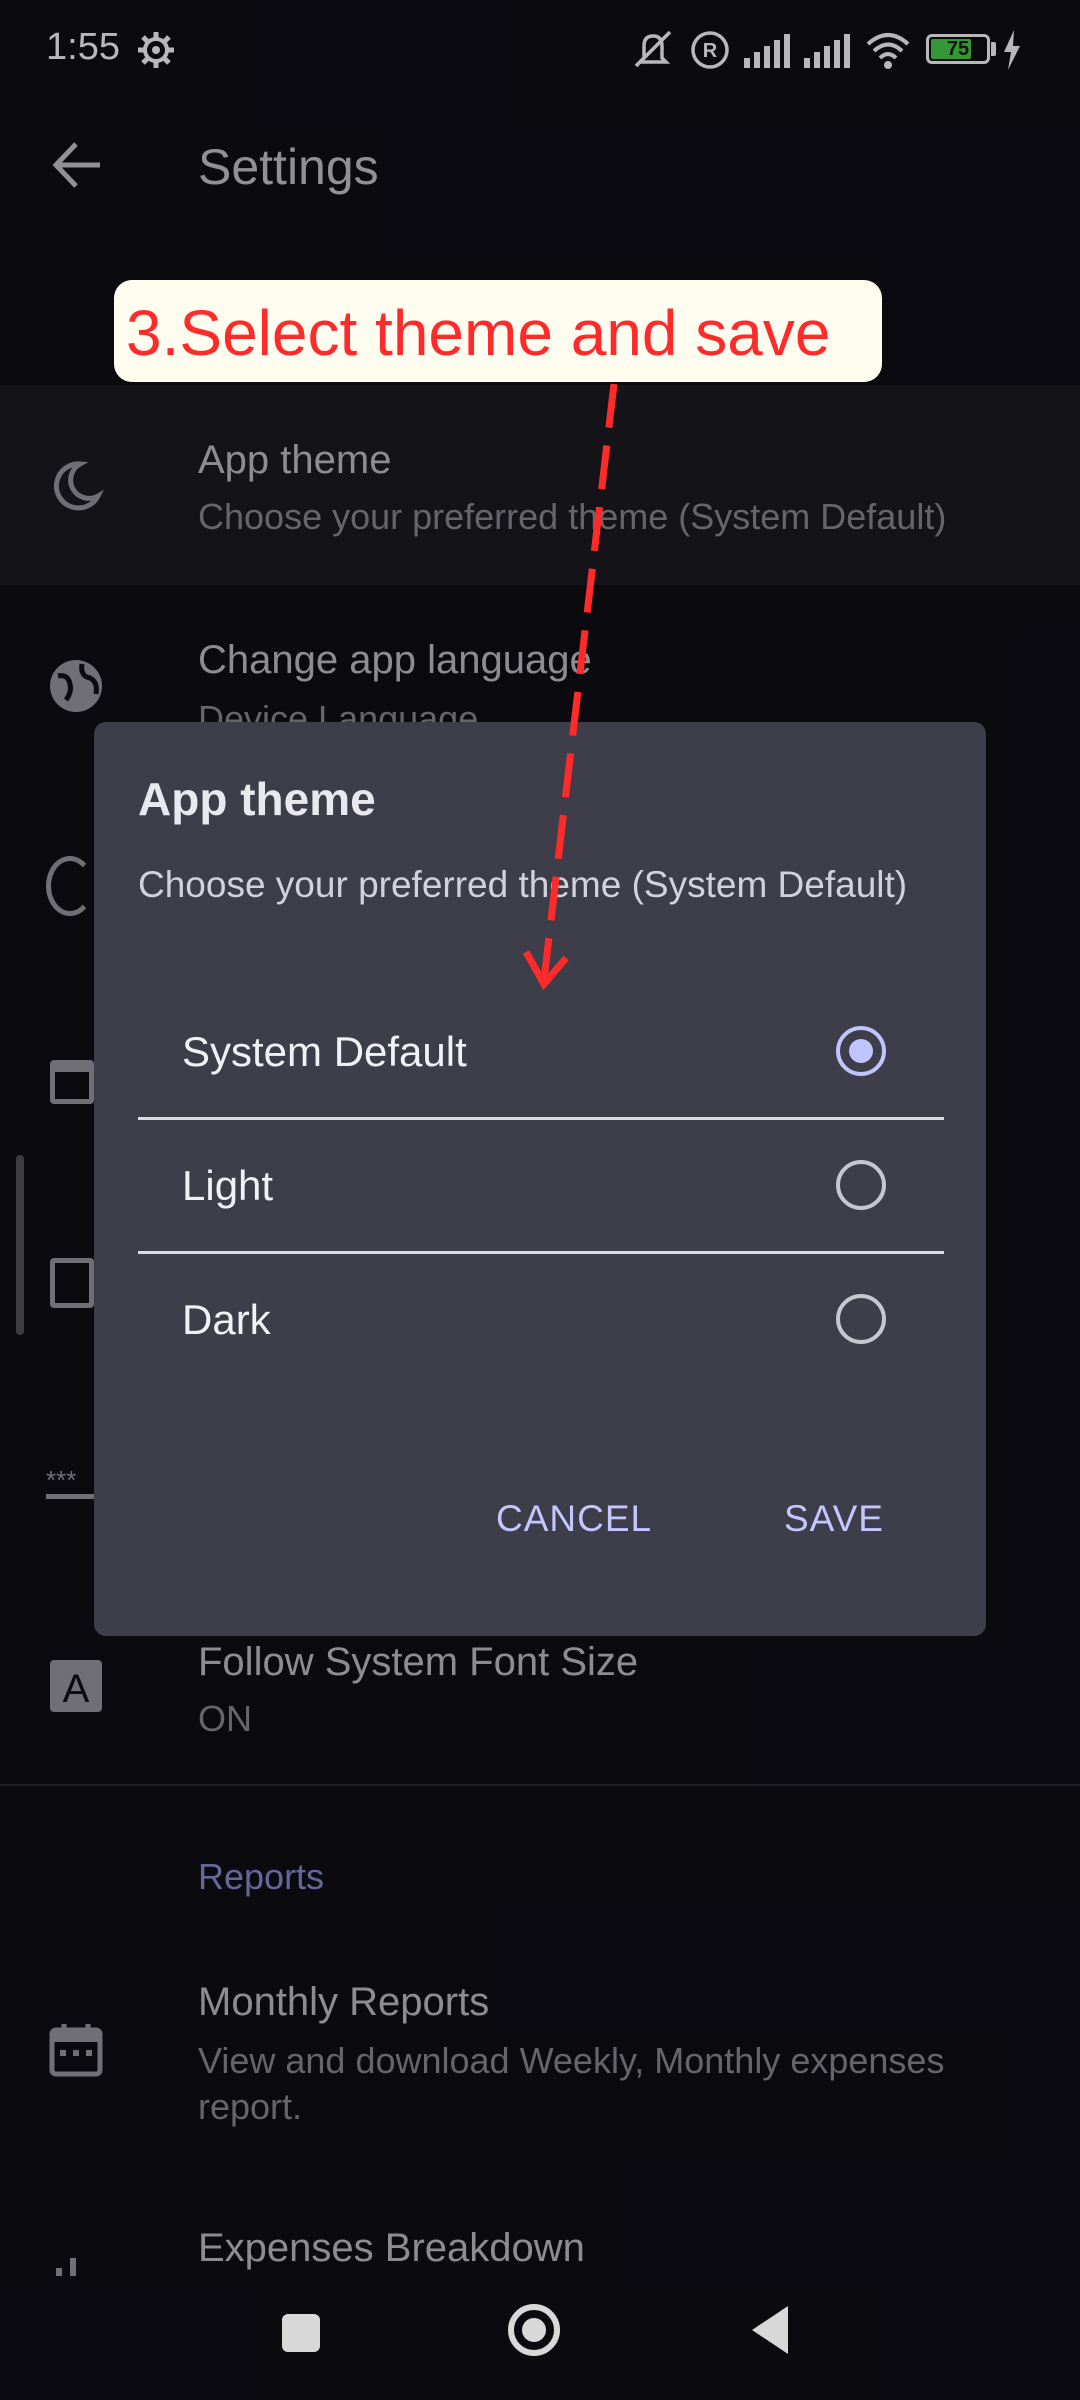  I want to click on home-icon-dot, so click(534, 2330).